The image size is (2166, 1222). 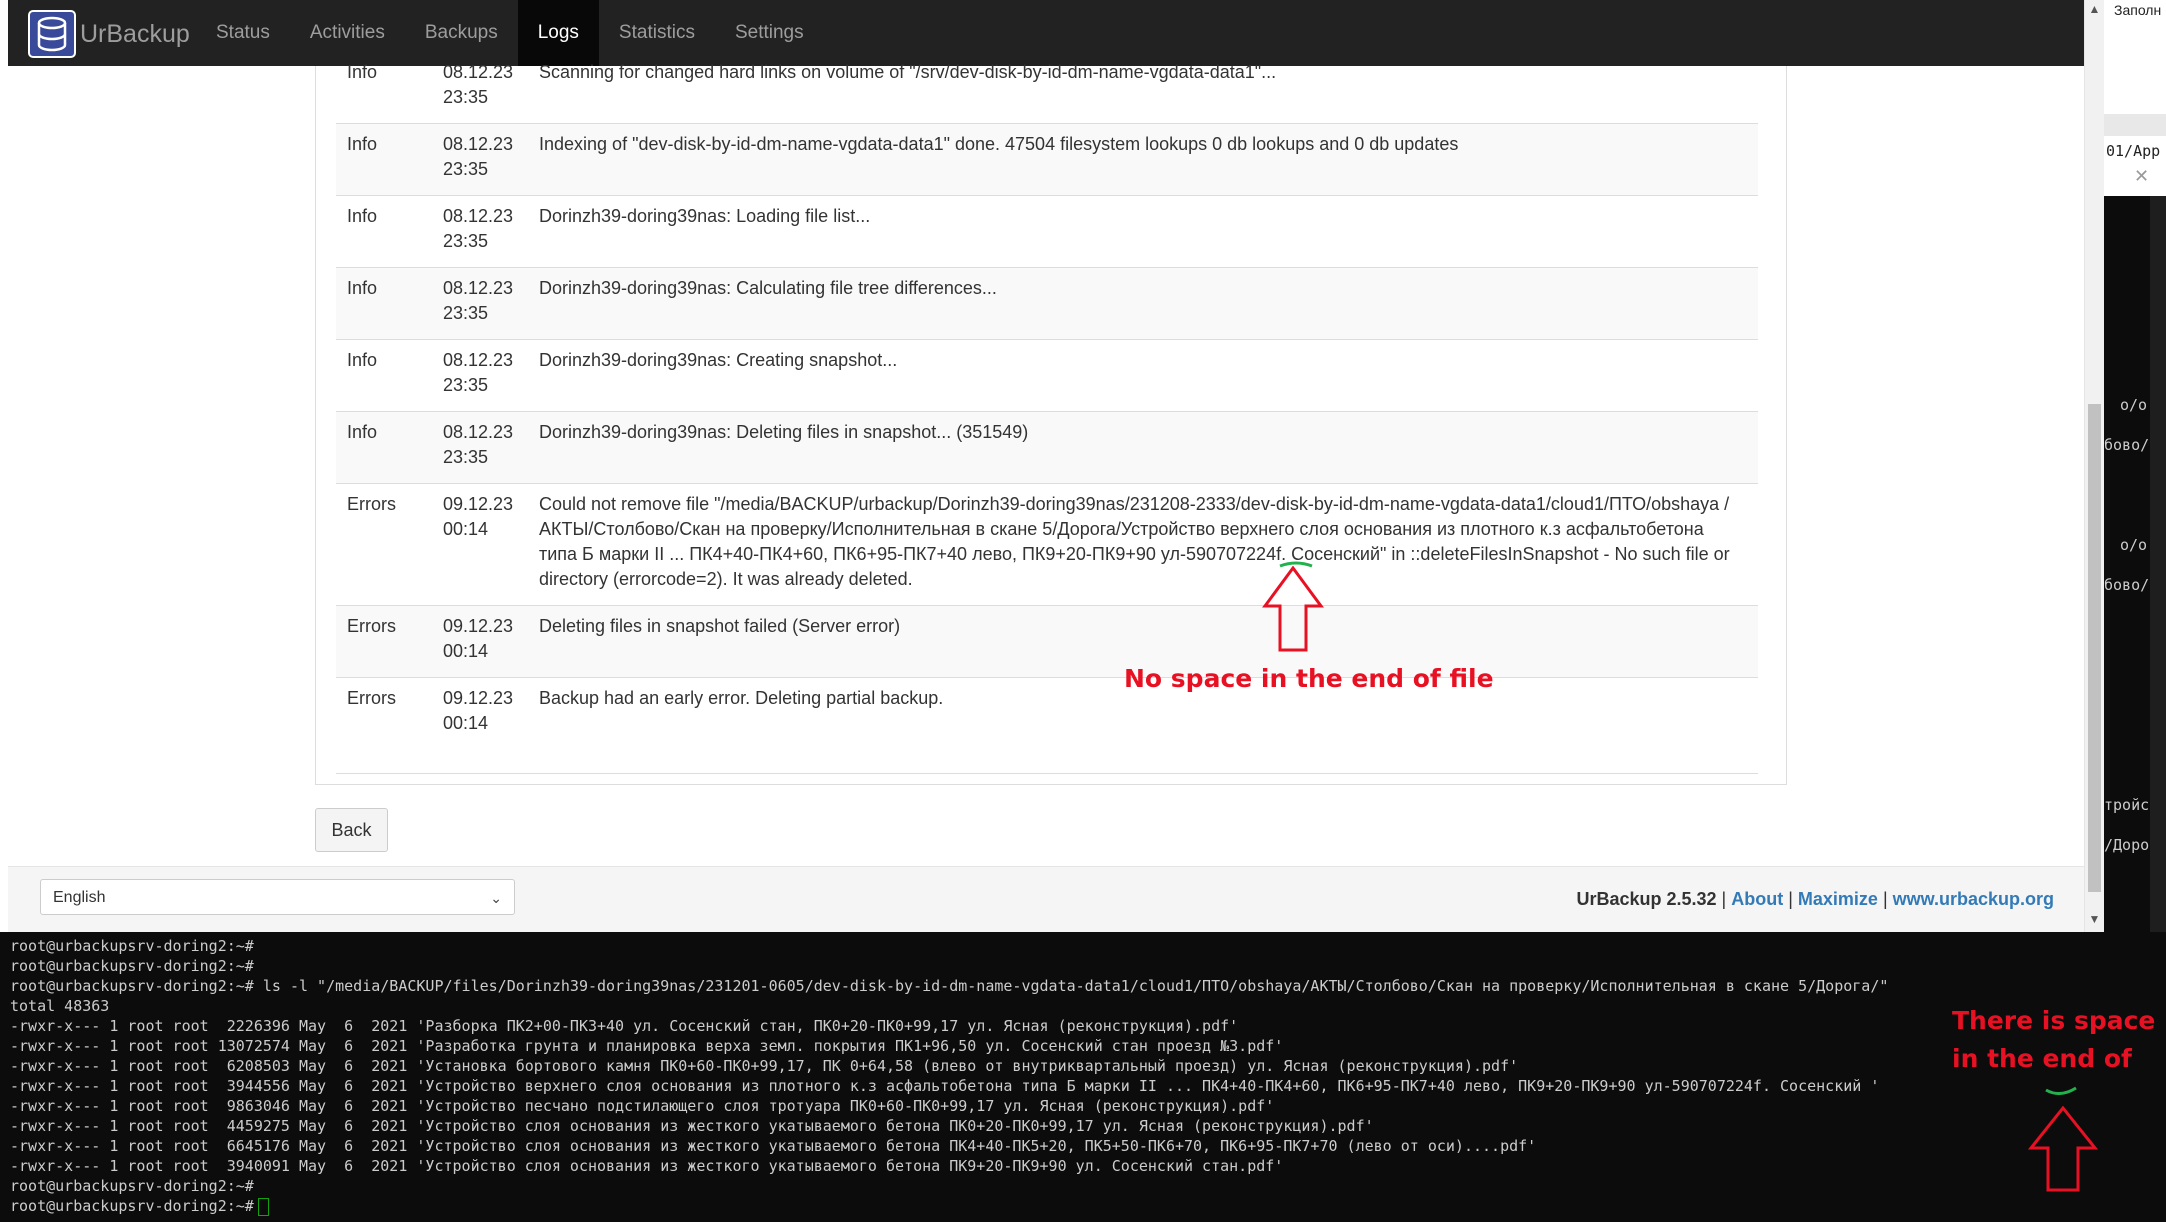 I want to click on version-label: UrBackup 2.5.32, so click(x=1646, y=899).